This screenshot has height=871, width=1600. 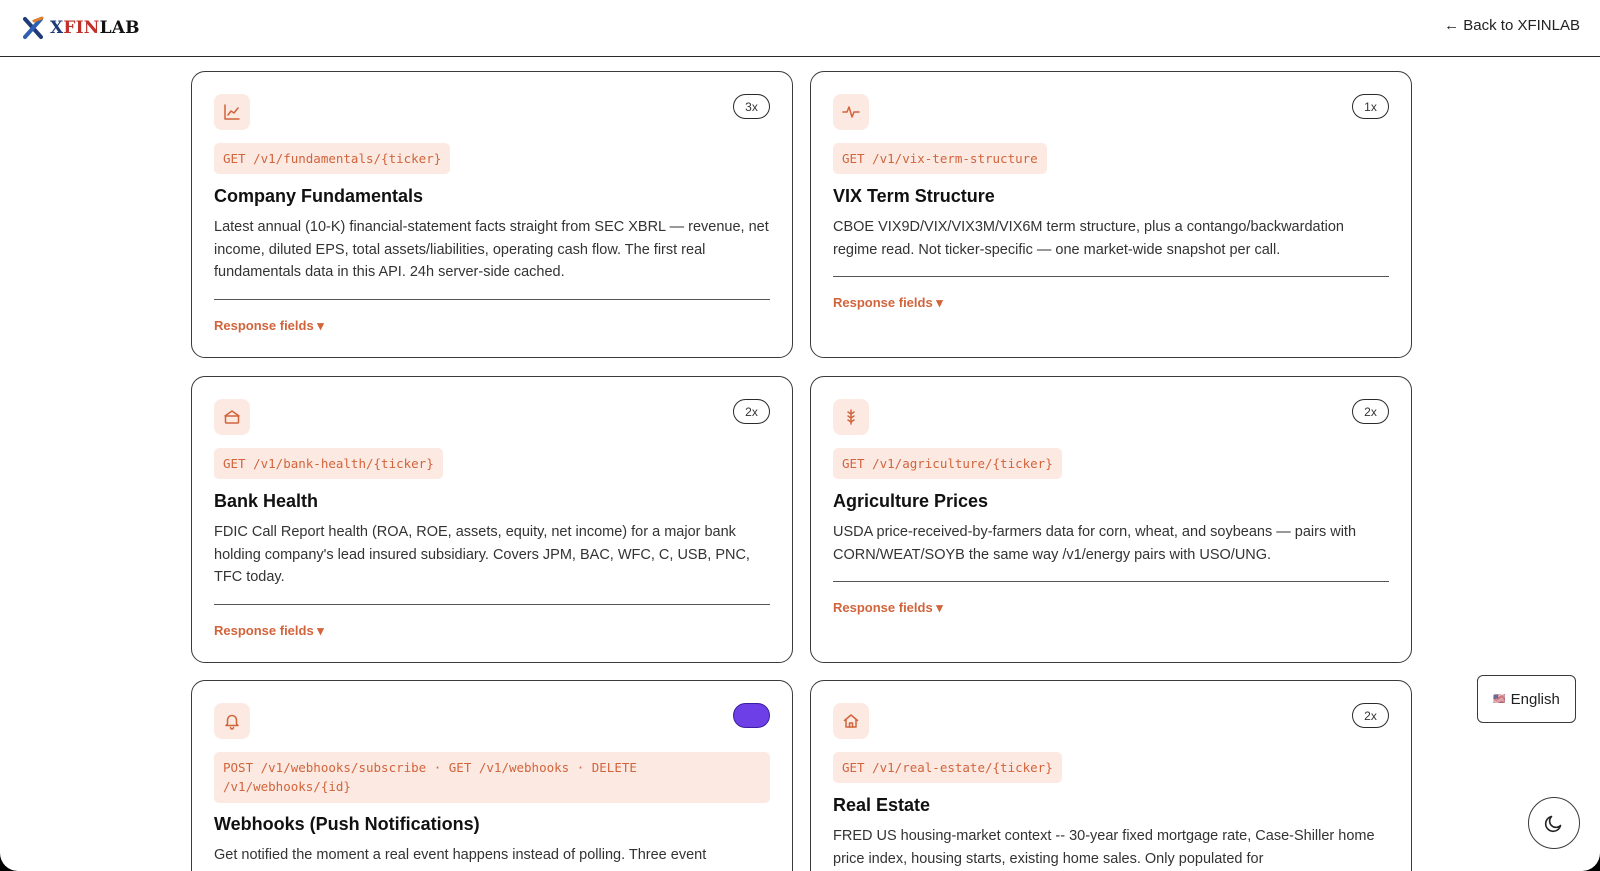 What do you see at coordinates (851, 721) in the screenshot?
I see `house-icon` at bounding box center [851, 721].